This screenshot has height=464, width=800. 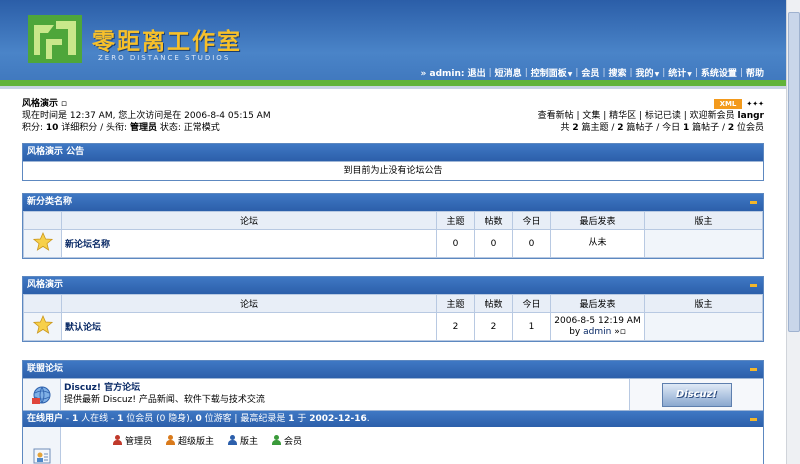 I want to click on nav-members: 会员, so click(x=590, y=72).